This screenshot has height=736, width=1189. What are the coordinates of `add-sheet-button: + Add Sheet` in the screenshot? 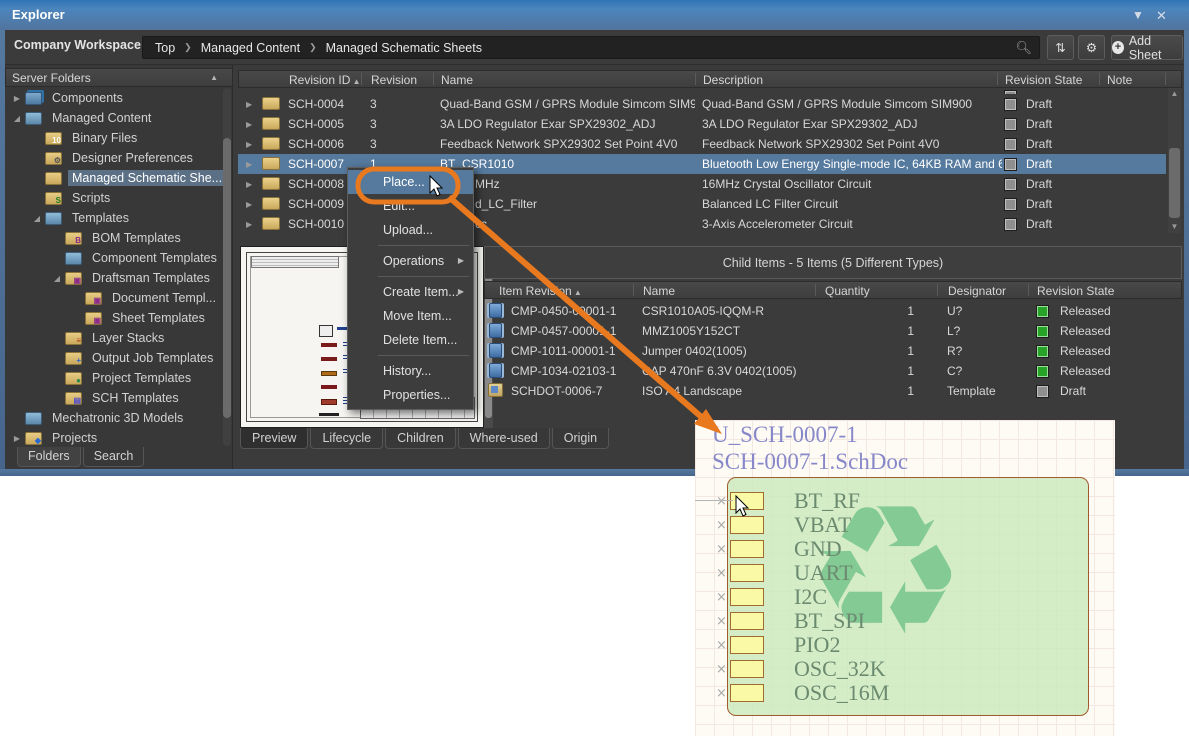 It's located at (1147, 48).